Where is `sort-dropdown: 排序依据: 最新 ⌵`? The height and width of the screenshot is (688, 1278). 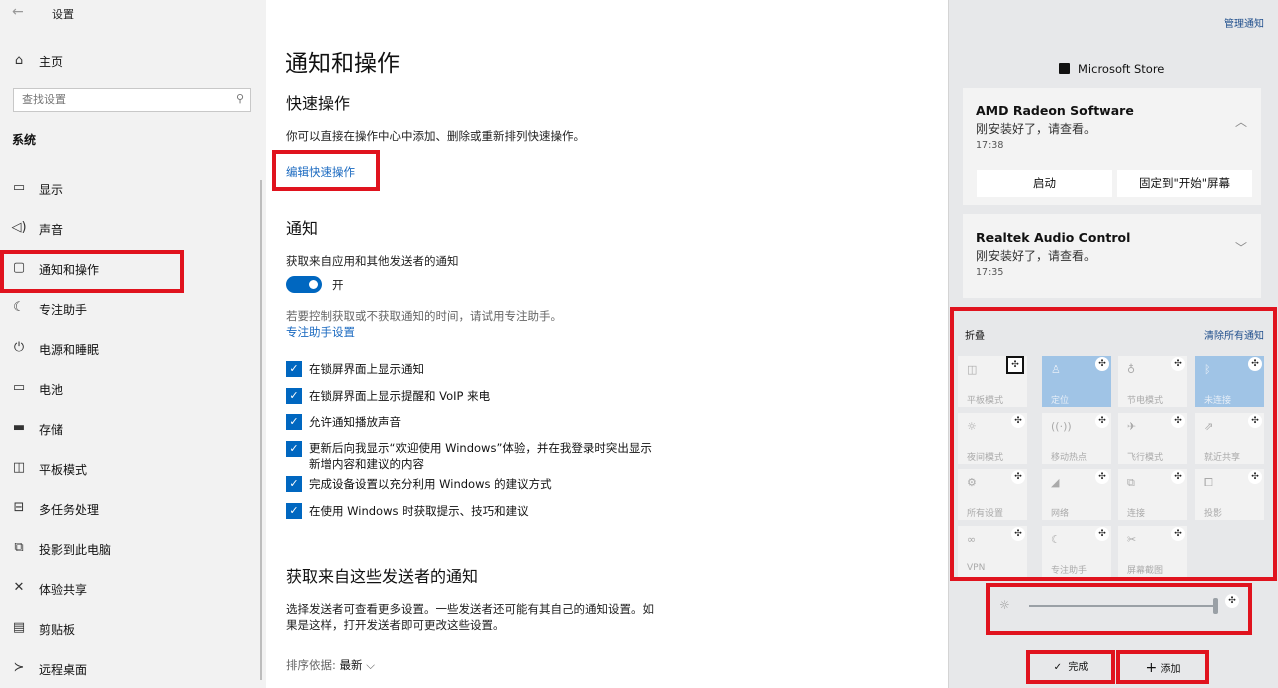
sort-dropdown: 排序依据: 最新 ⌵ is located at coordinates (330, 665).